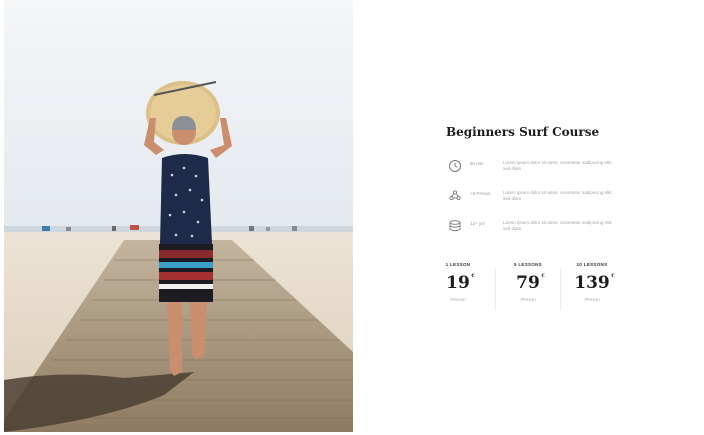 The height and width of the screenshot is (435, 704). I want to click on course-title: Beginners Surf Course, so click(523, 132).